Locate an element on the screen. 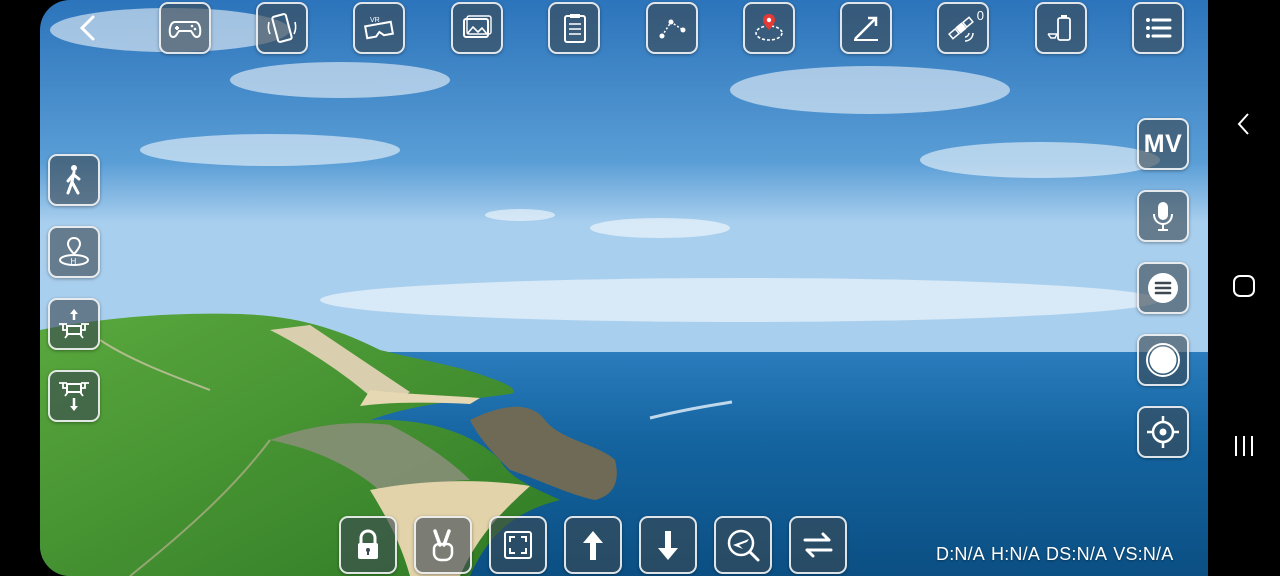 This screenshot has width=1280, height=576. checklist-icon is located at coordinates (575, 28).